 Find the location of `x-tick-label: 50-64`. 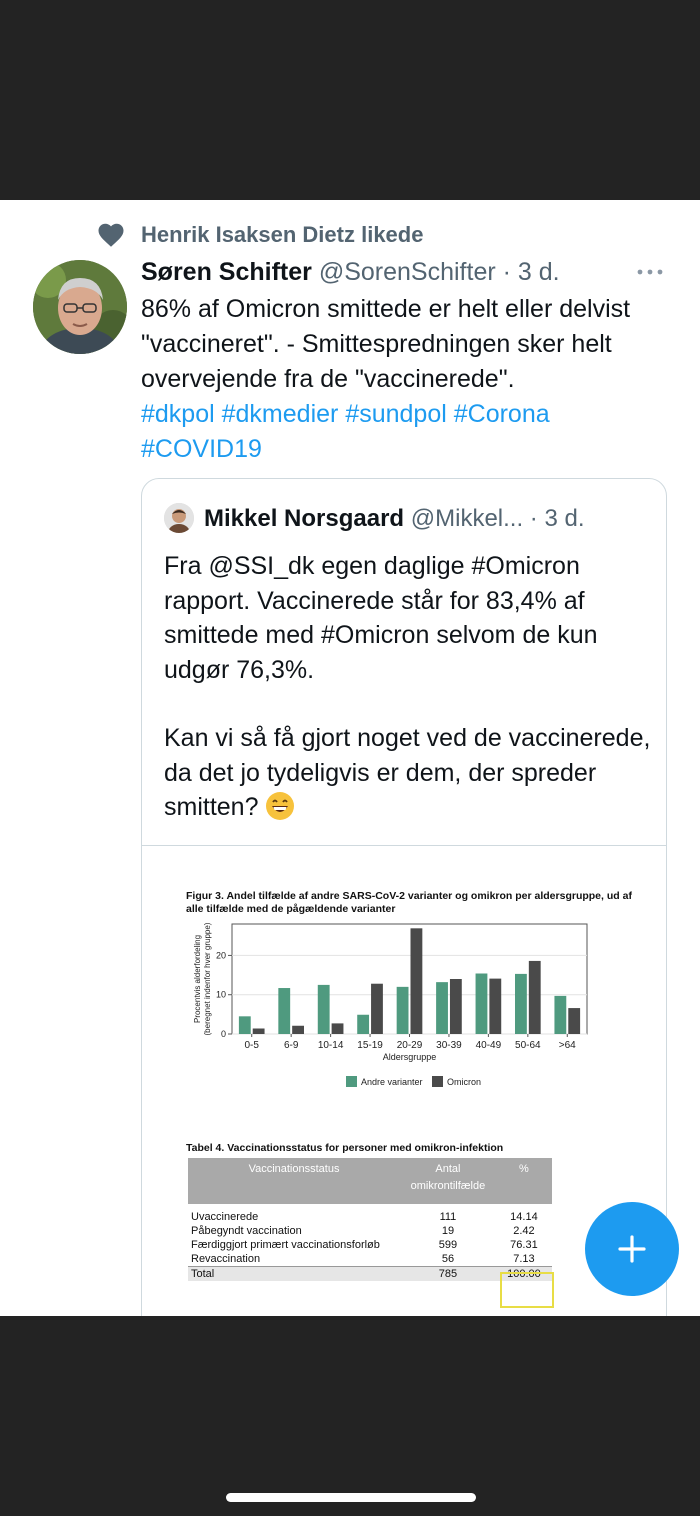

x-tick-label: 50-64 is located at coordinates (528, 1045).